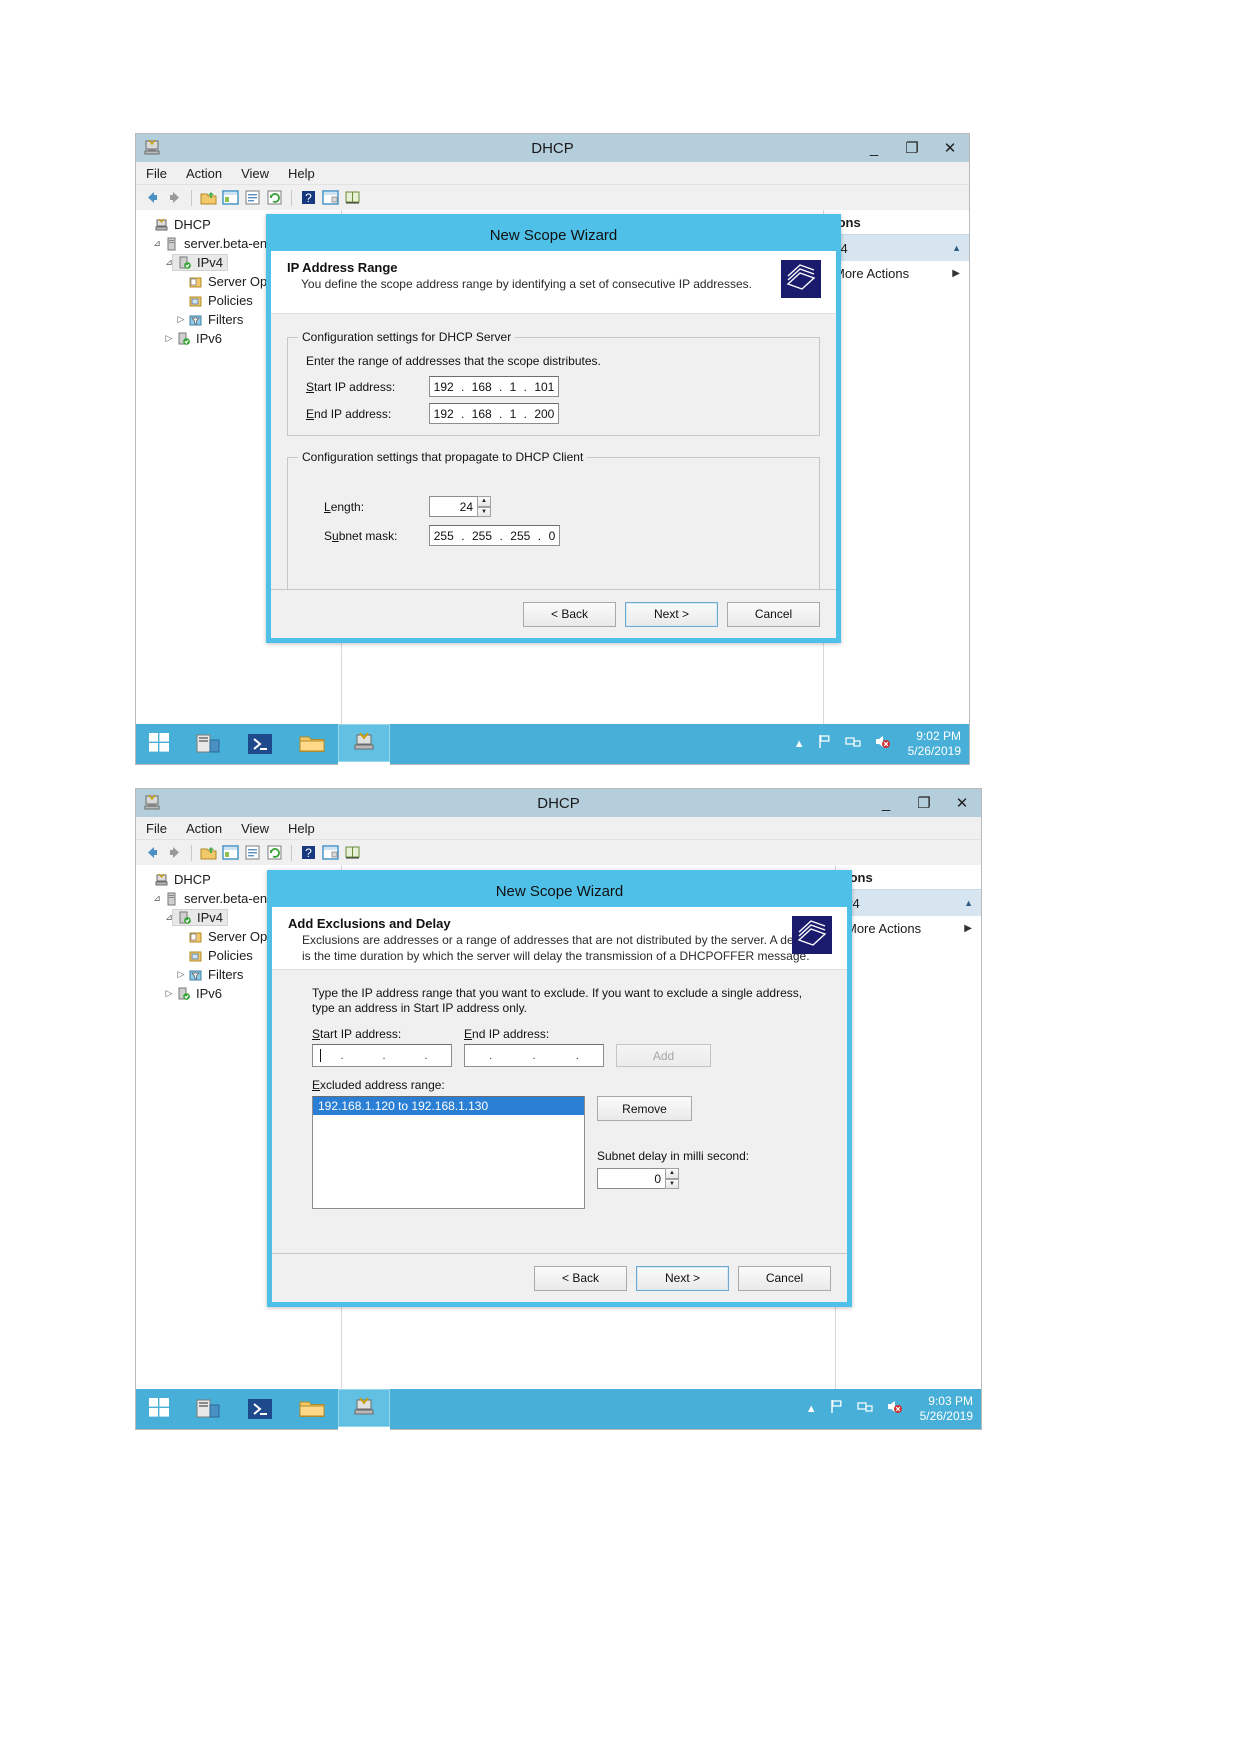  What do you see at coordinates (491, 1055) in the screenshot?
I see `octet-sep-1: .` at bounding box center [491, 1055].